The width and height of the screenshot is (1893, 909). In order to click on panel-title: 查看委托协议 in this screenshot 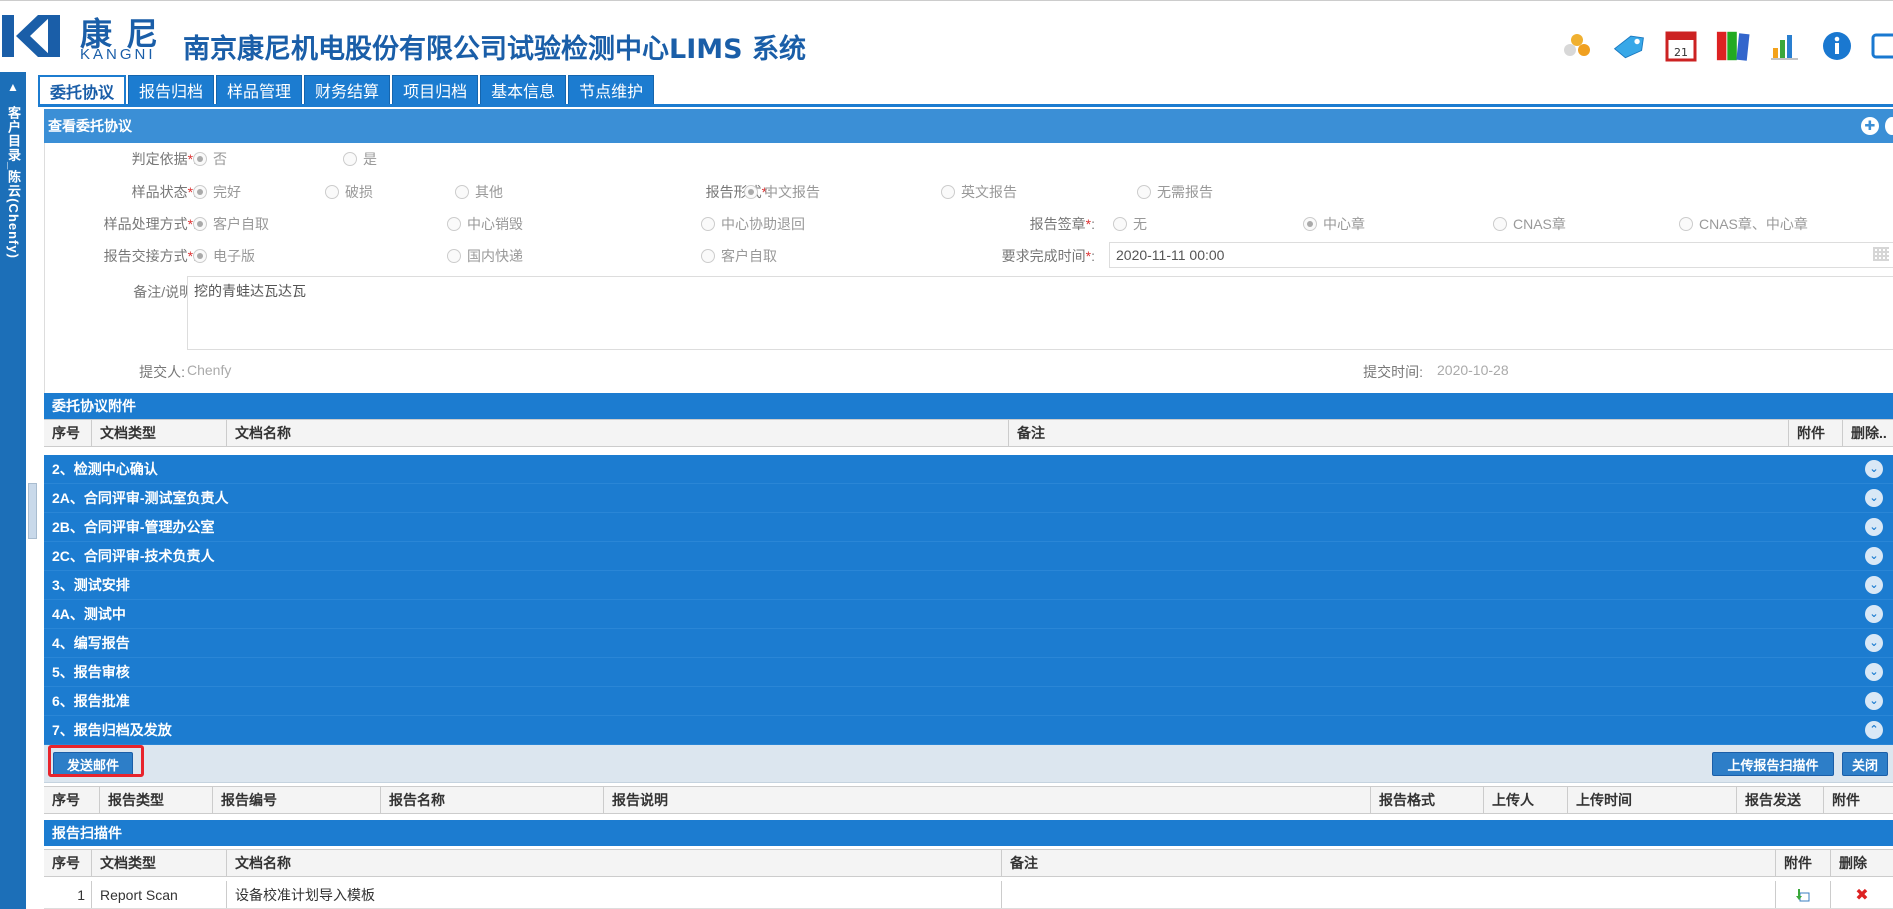, I will do `click(90, 126)`.